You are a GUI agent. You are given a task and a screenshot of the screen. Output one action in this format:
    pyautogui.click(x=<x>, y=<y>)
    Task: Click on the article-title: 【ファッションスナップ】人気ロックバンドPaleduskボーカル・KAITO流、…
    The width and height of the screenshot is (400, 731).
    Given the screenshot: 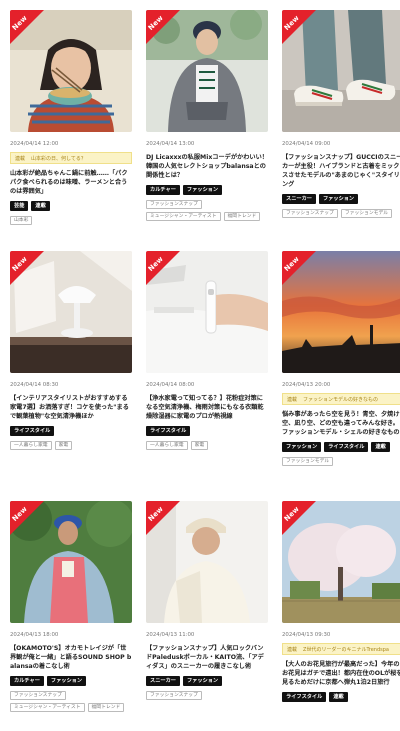 What is the action you would take?
    pyautogui.click(x=207, y=657)
    